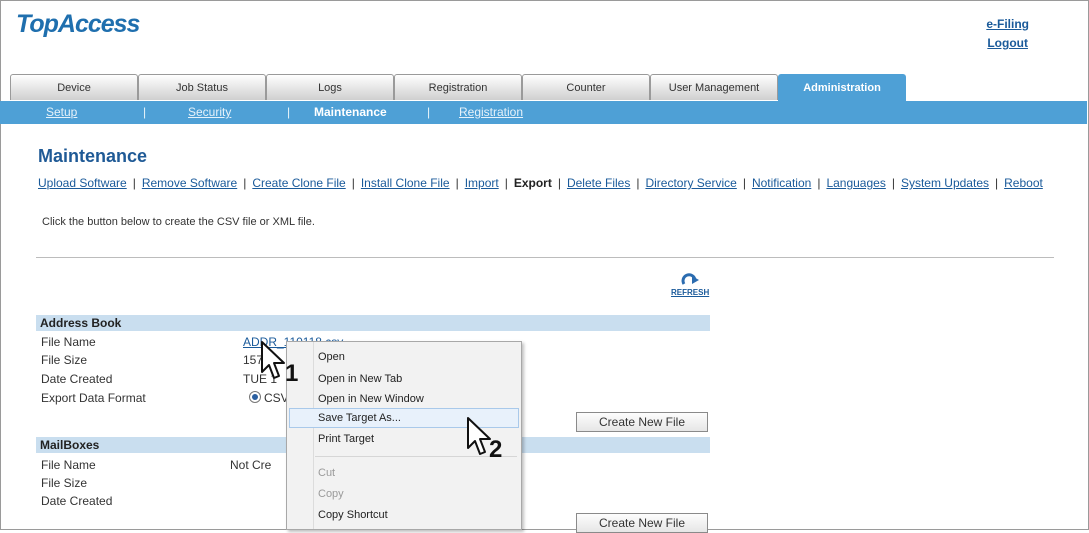 The image size is (1089, 533). I want to click on topaccess-logo: TopAccess, so click(78, 24).